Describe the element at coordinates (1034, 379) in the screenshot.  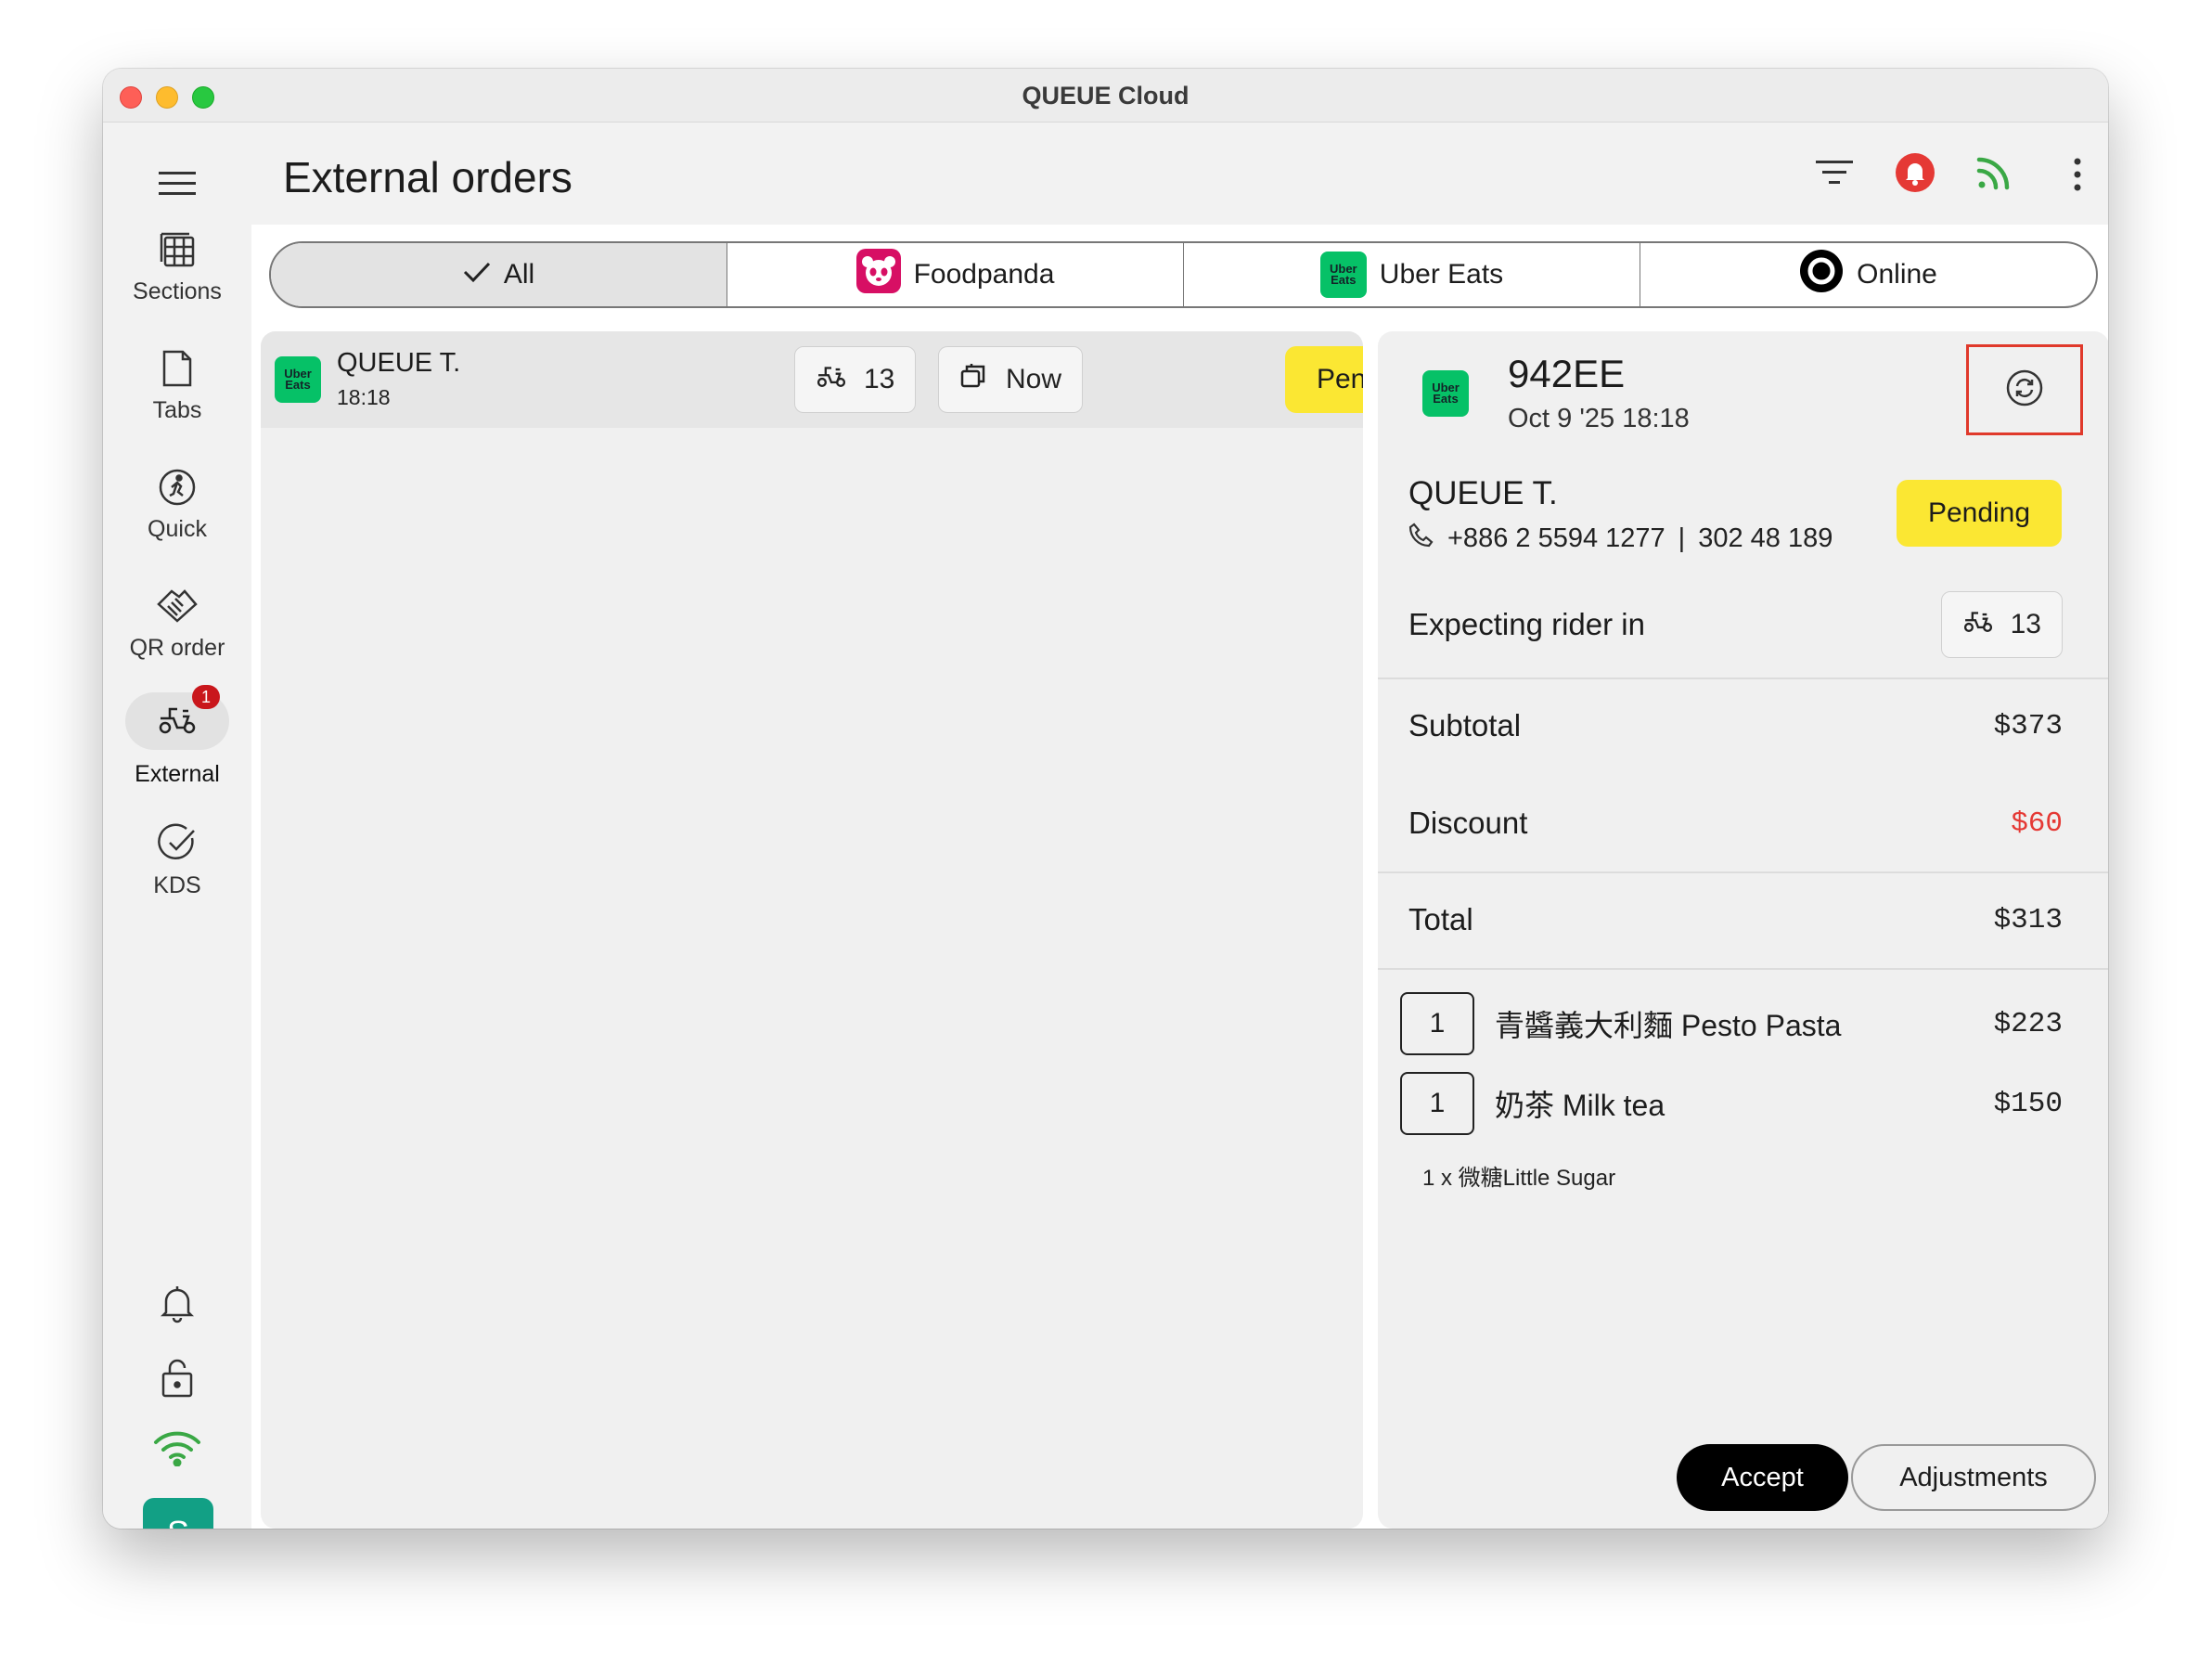
I see `schedule-value: Now` at that location.